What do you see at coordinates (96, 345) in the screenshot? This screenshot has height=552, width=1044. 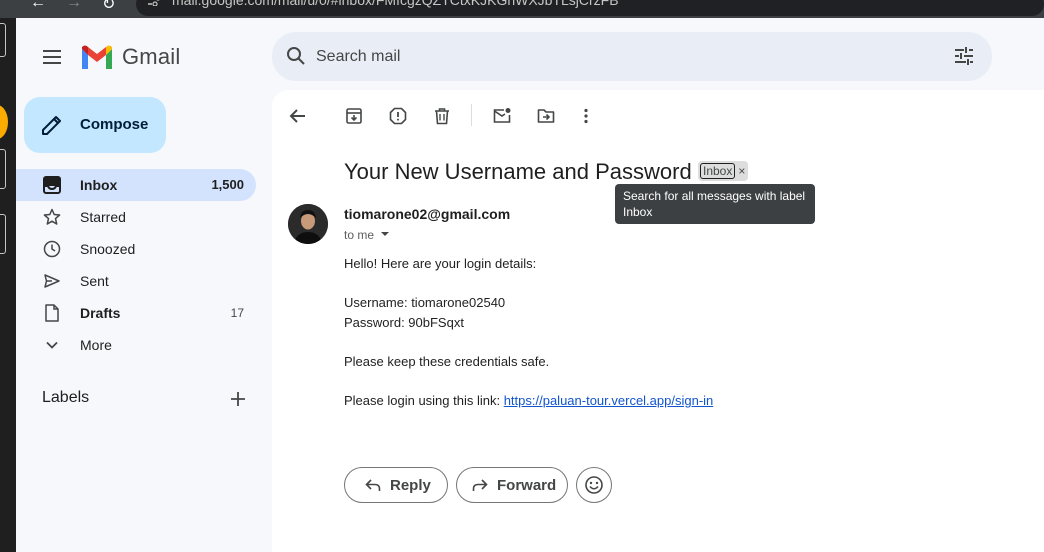 I see `sidebar-item-label: More` at bounding box center [96, 345].